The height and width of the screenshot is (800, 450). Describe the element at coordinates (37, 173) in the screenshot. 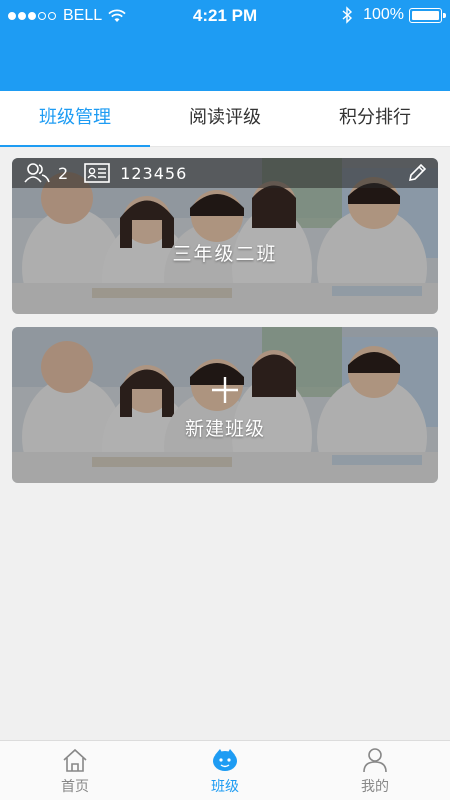

I see `members-icon` at that location.